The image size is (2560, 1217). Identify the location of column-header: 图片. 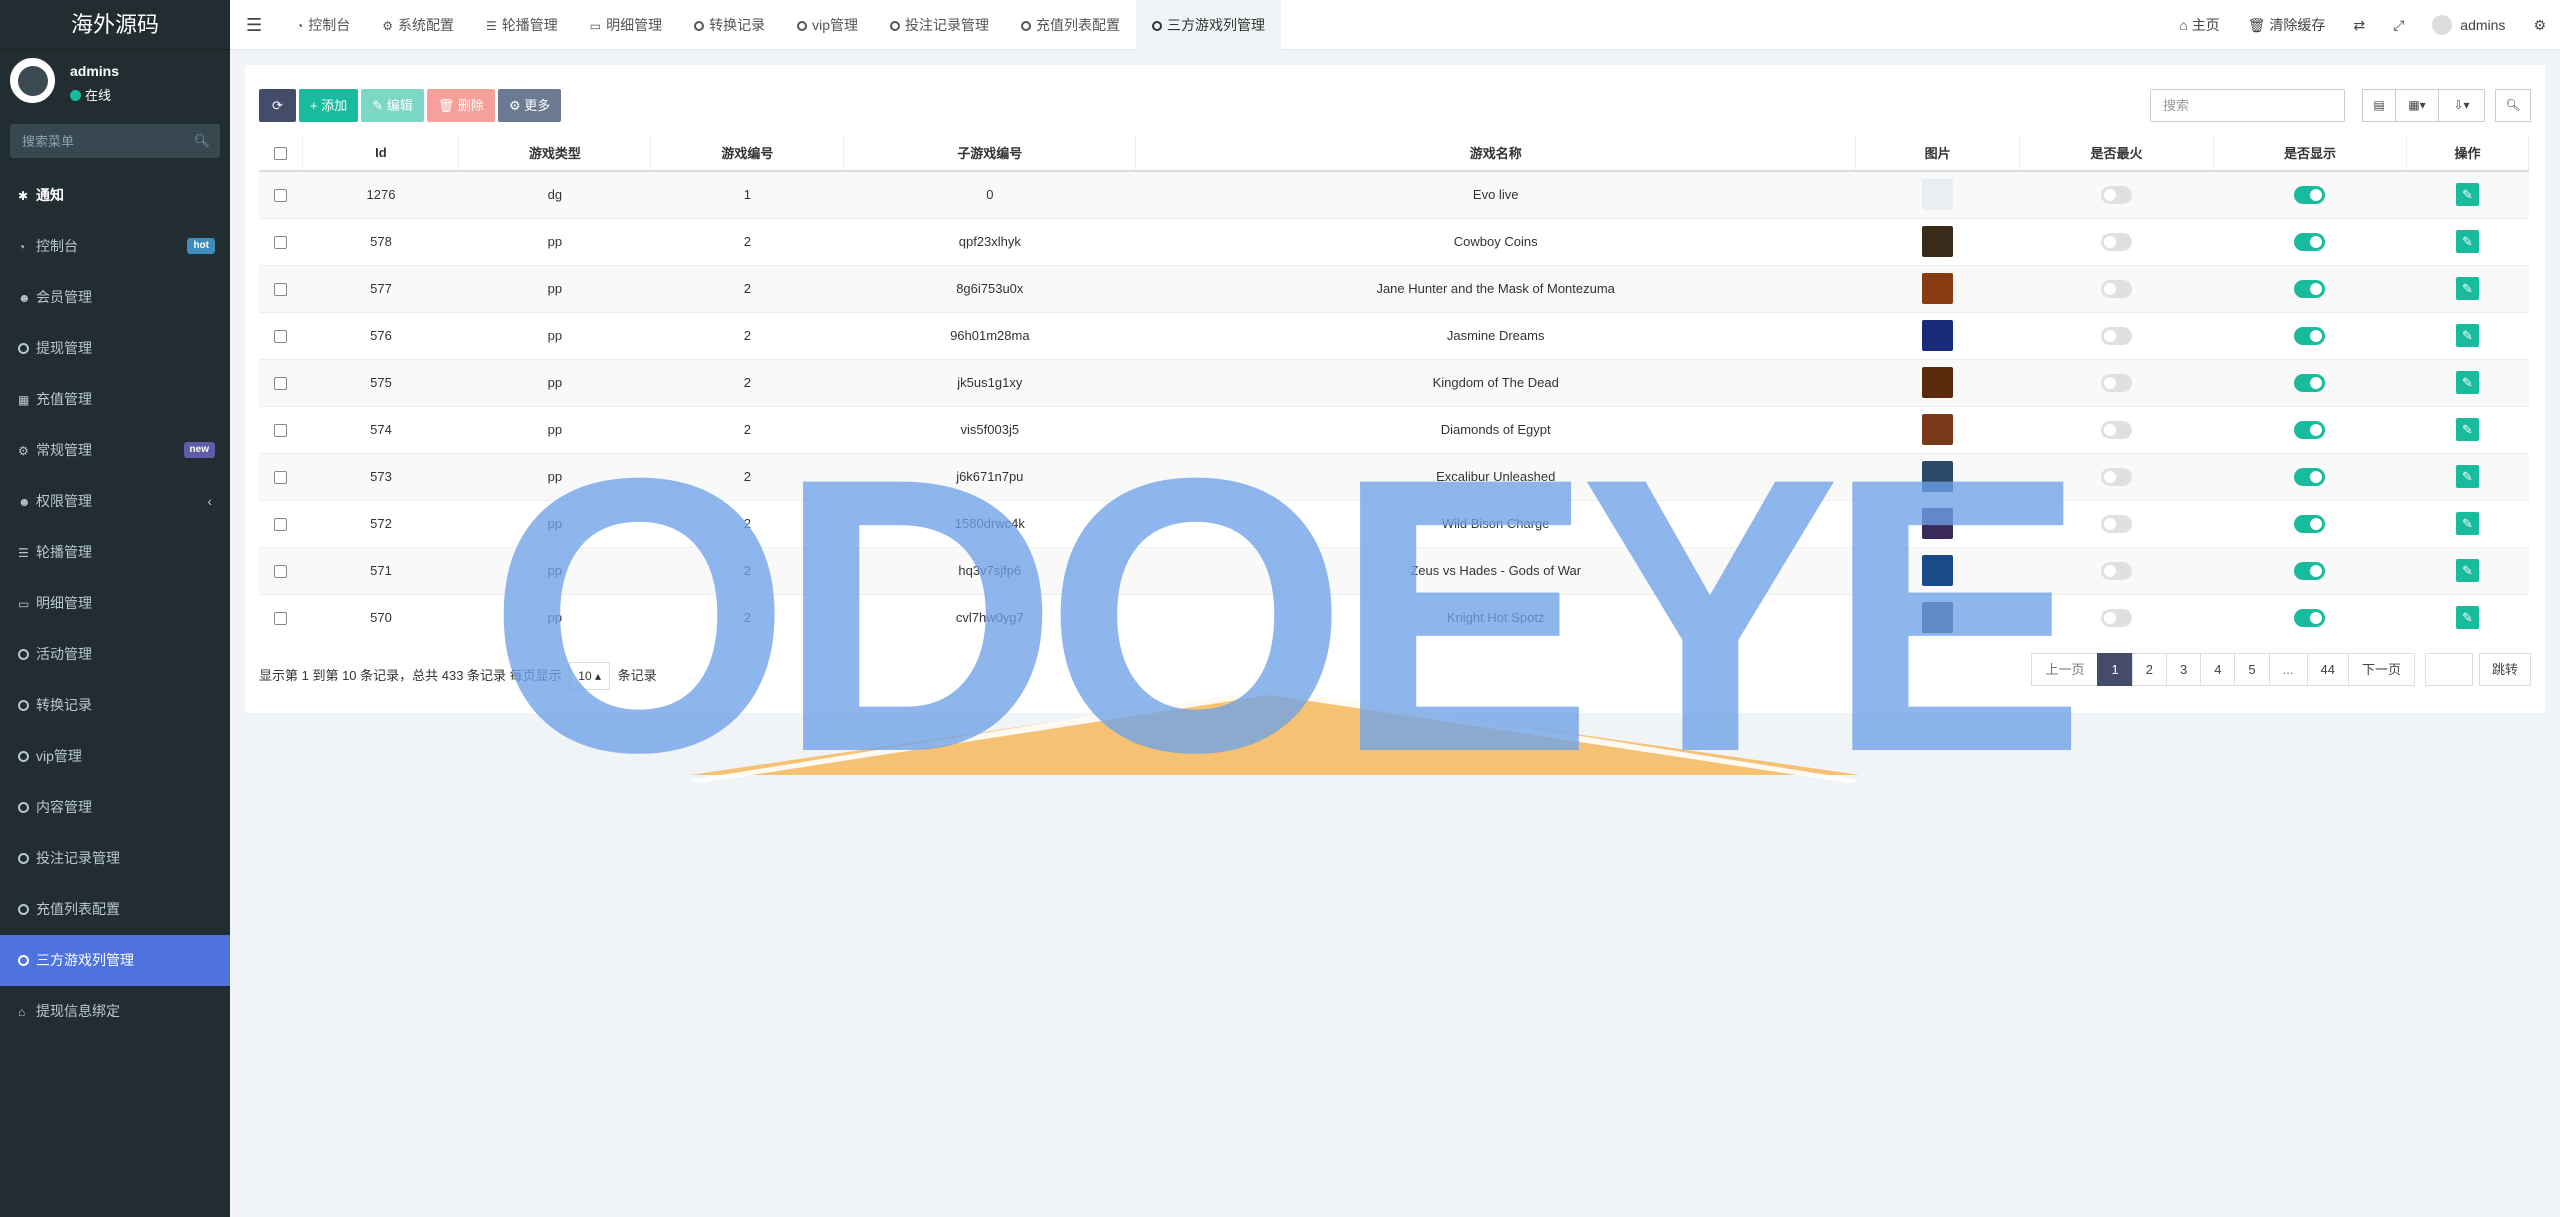
(1938, 153).